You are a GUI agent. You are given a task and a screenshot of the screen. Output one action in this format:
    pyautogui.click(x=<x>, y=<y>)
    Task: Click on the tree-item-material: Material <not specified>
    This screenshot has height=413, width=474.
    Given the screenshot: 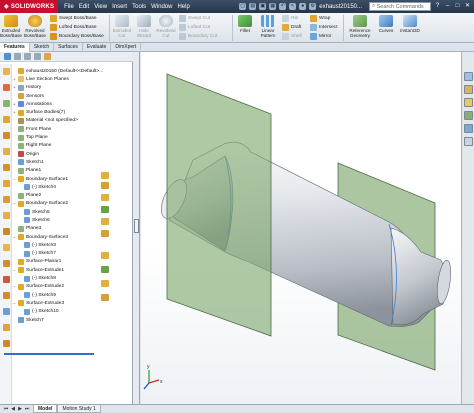 What is the action you would take?
    pyautogui.click(x=73, y=121)
    